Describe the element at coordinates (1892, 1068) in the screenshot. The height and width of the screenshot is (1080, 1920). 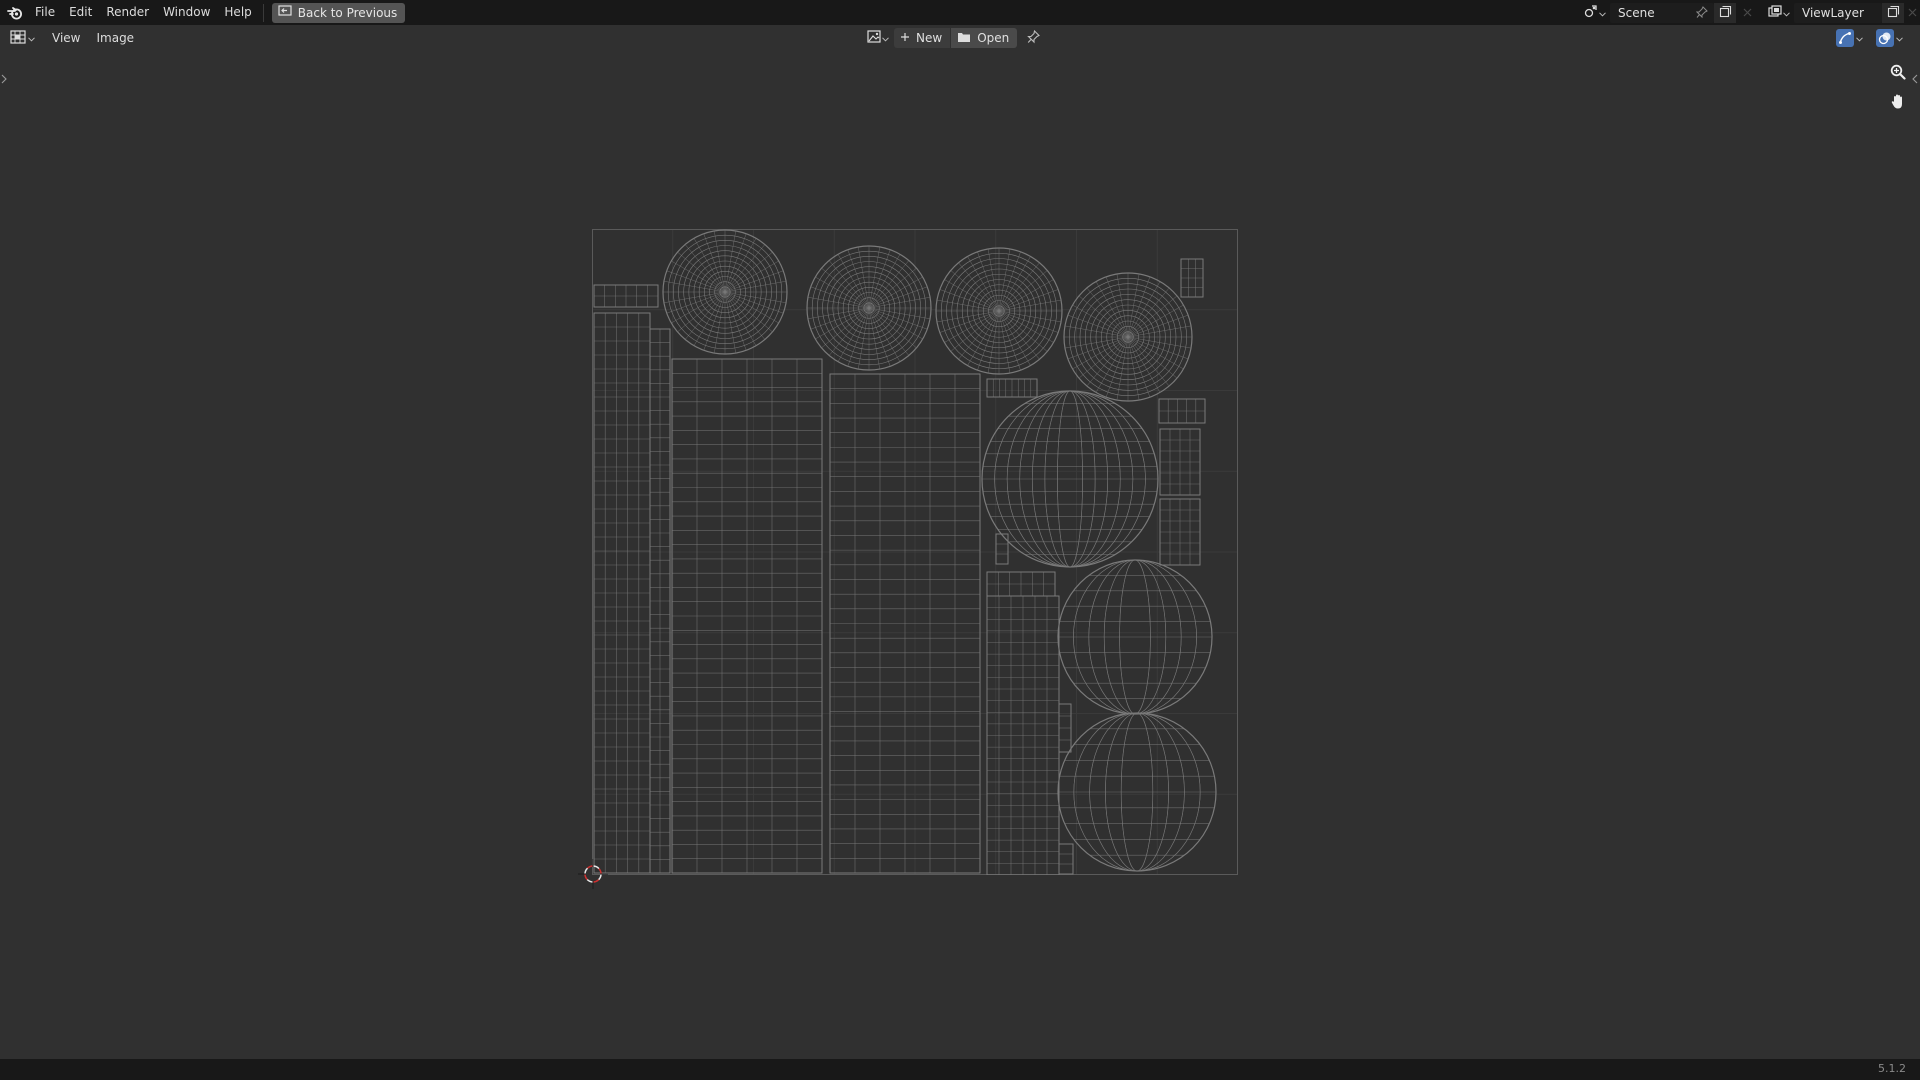
I see `version-label: 5.1.2` at that location.